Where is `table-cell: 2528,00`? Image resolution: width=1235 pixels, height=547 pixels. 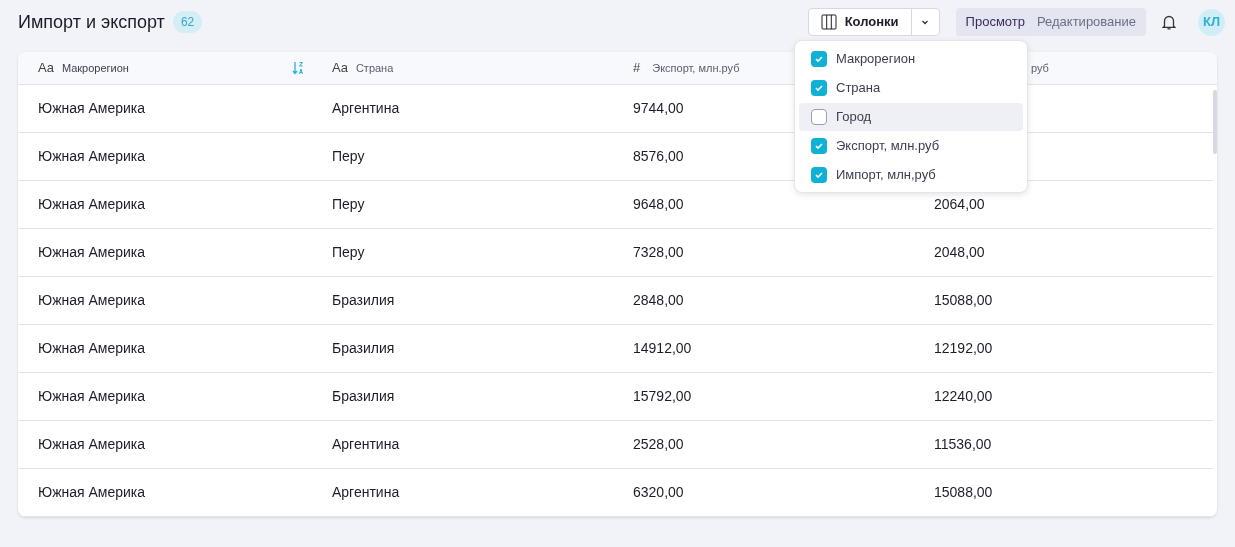 table-cell: 2528,00 is located at coordinates (658, 444).